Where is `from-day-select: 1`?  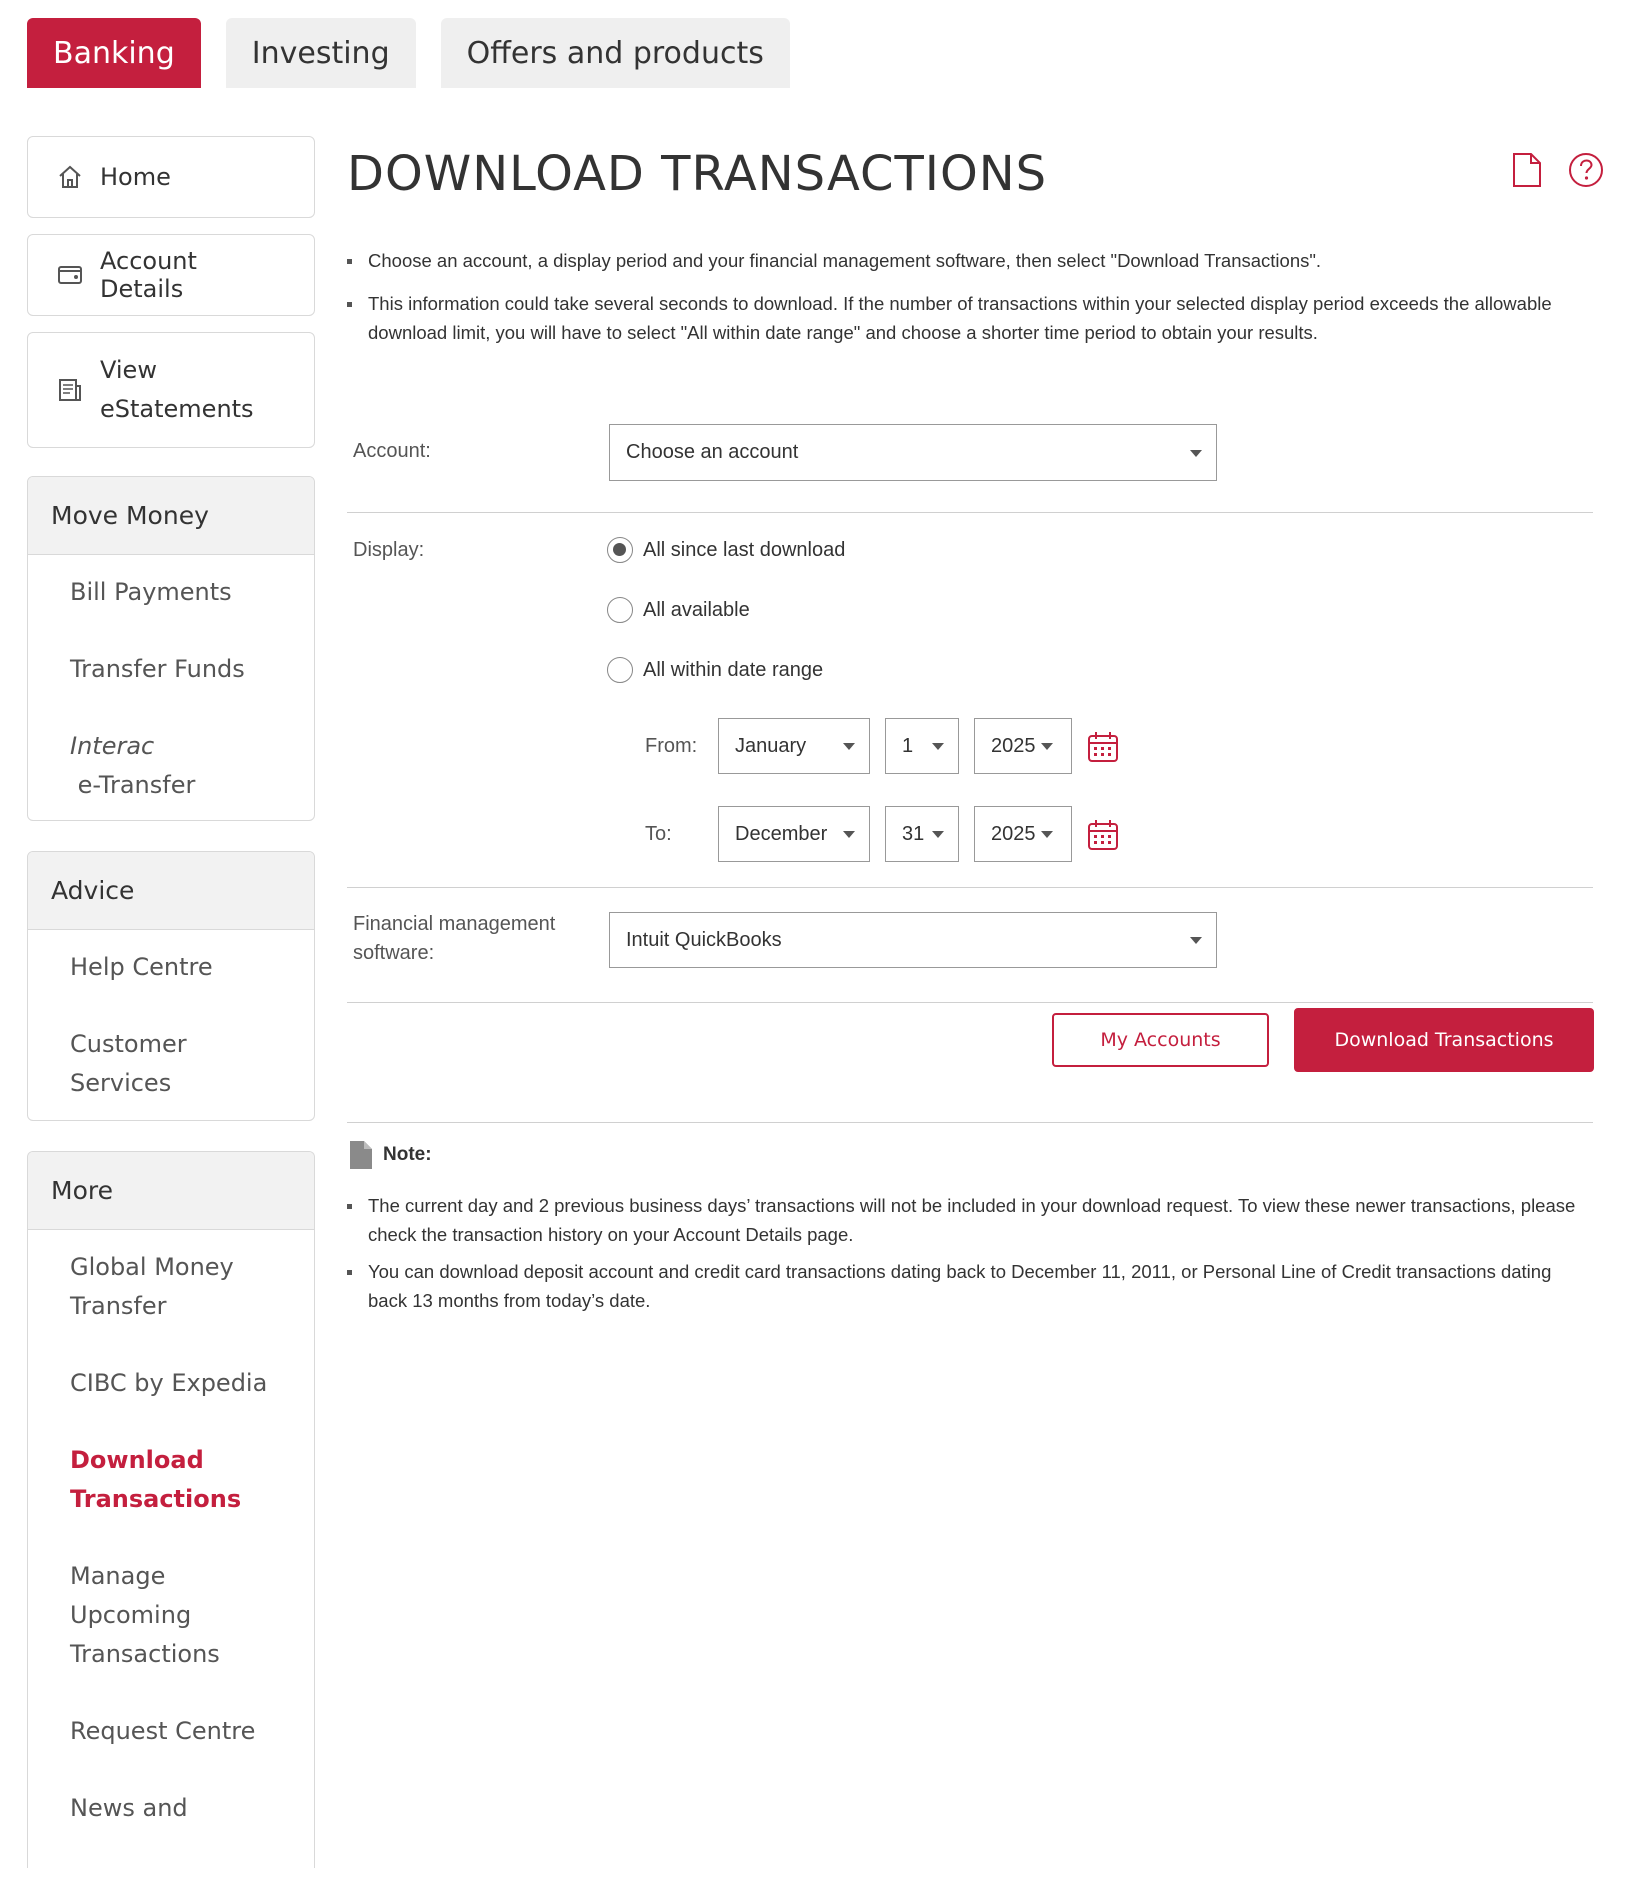
from-day-select: 1 is located at coordinates (922, 746).